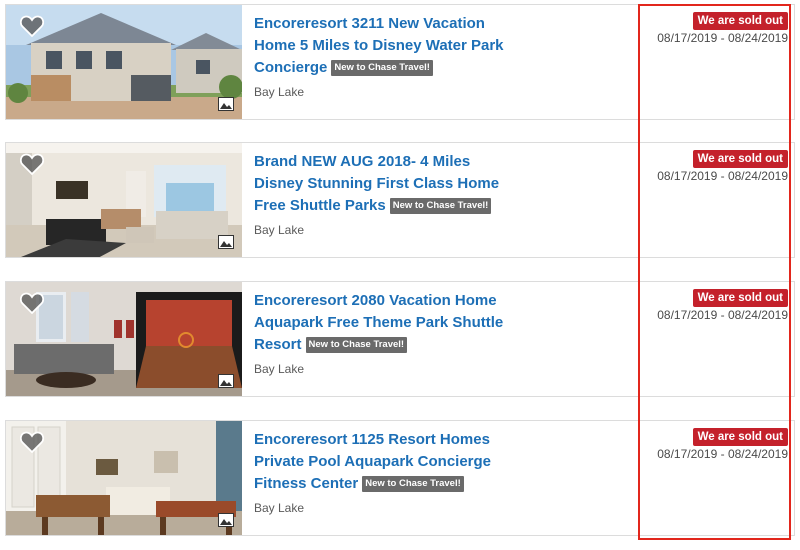 The height and width of the screenshot is (550, 800). I want to click on listing-photo-foosball-room, so click(124, 478).